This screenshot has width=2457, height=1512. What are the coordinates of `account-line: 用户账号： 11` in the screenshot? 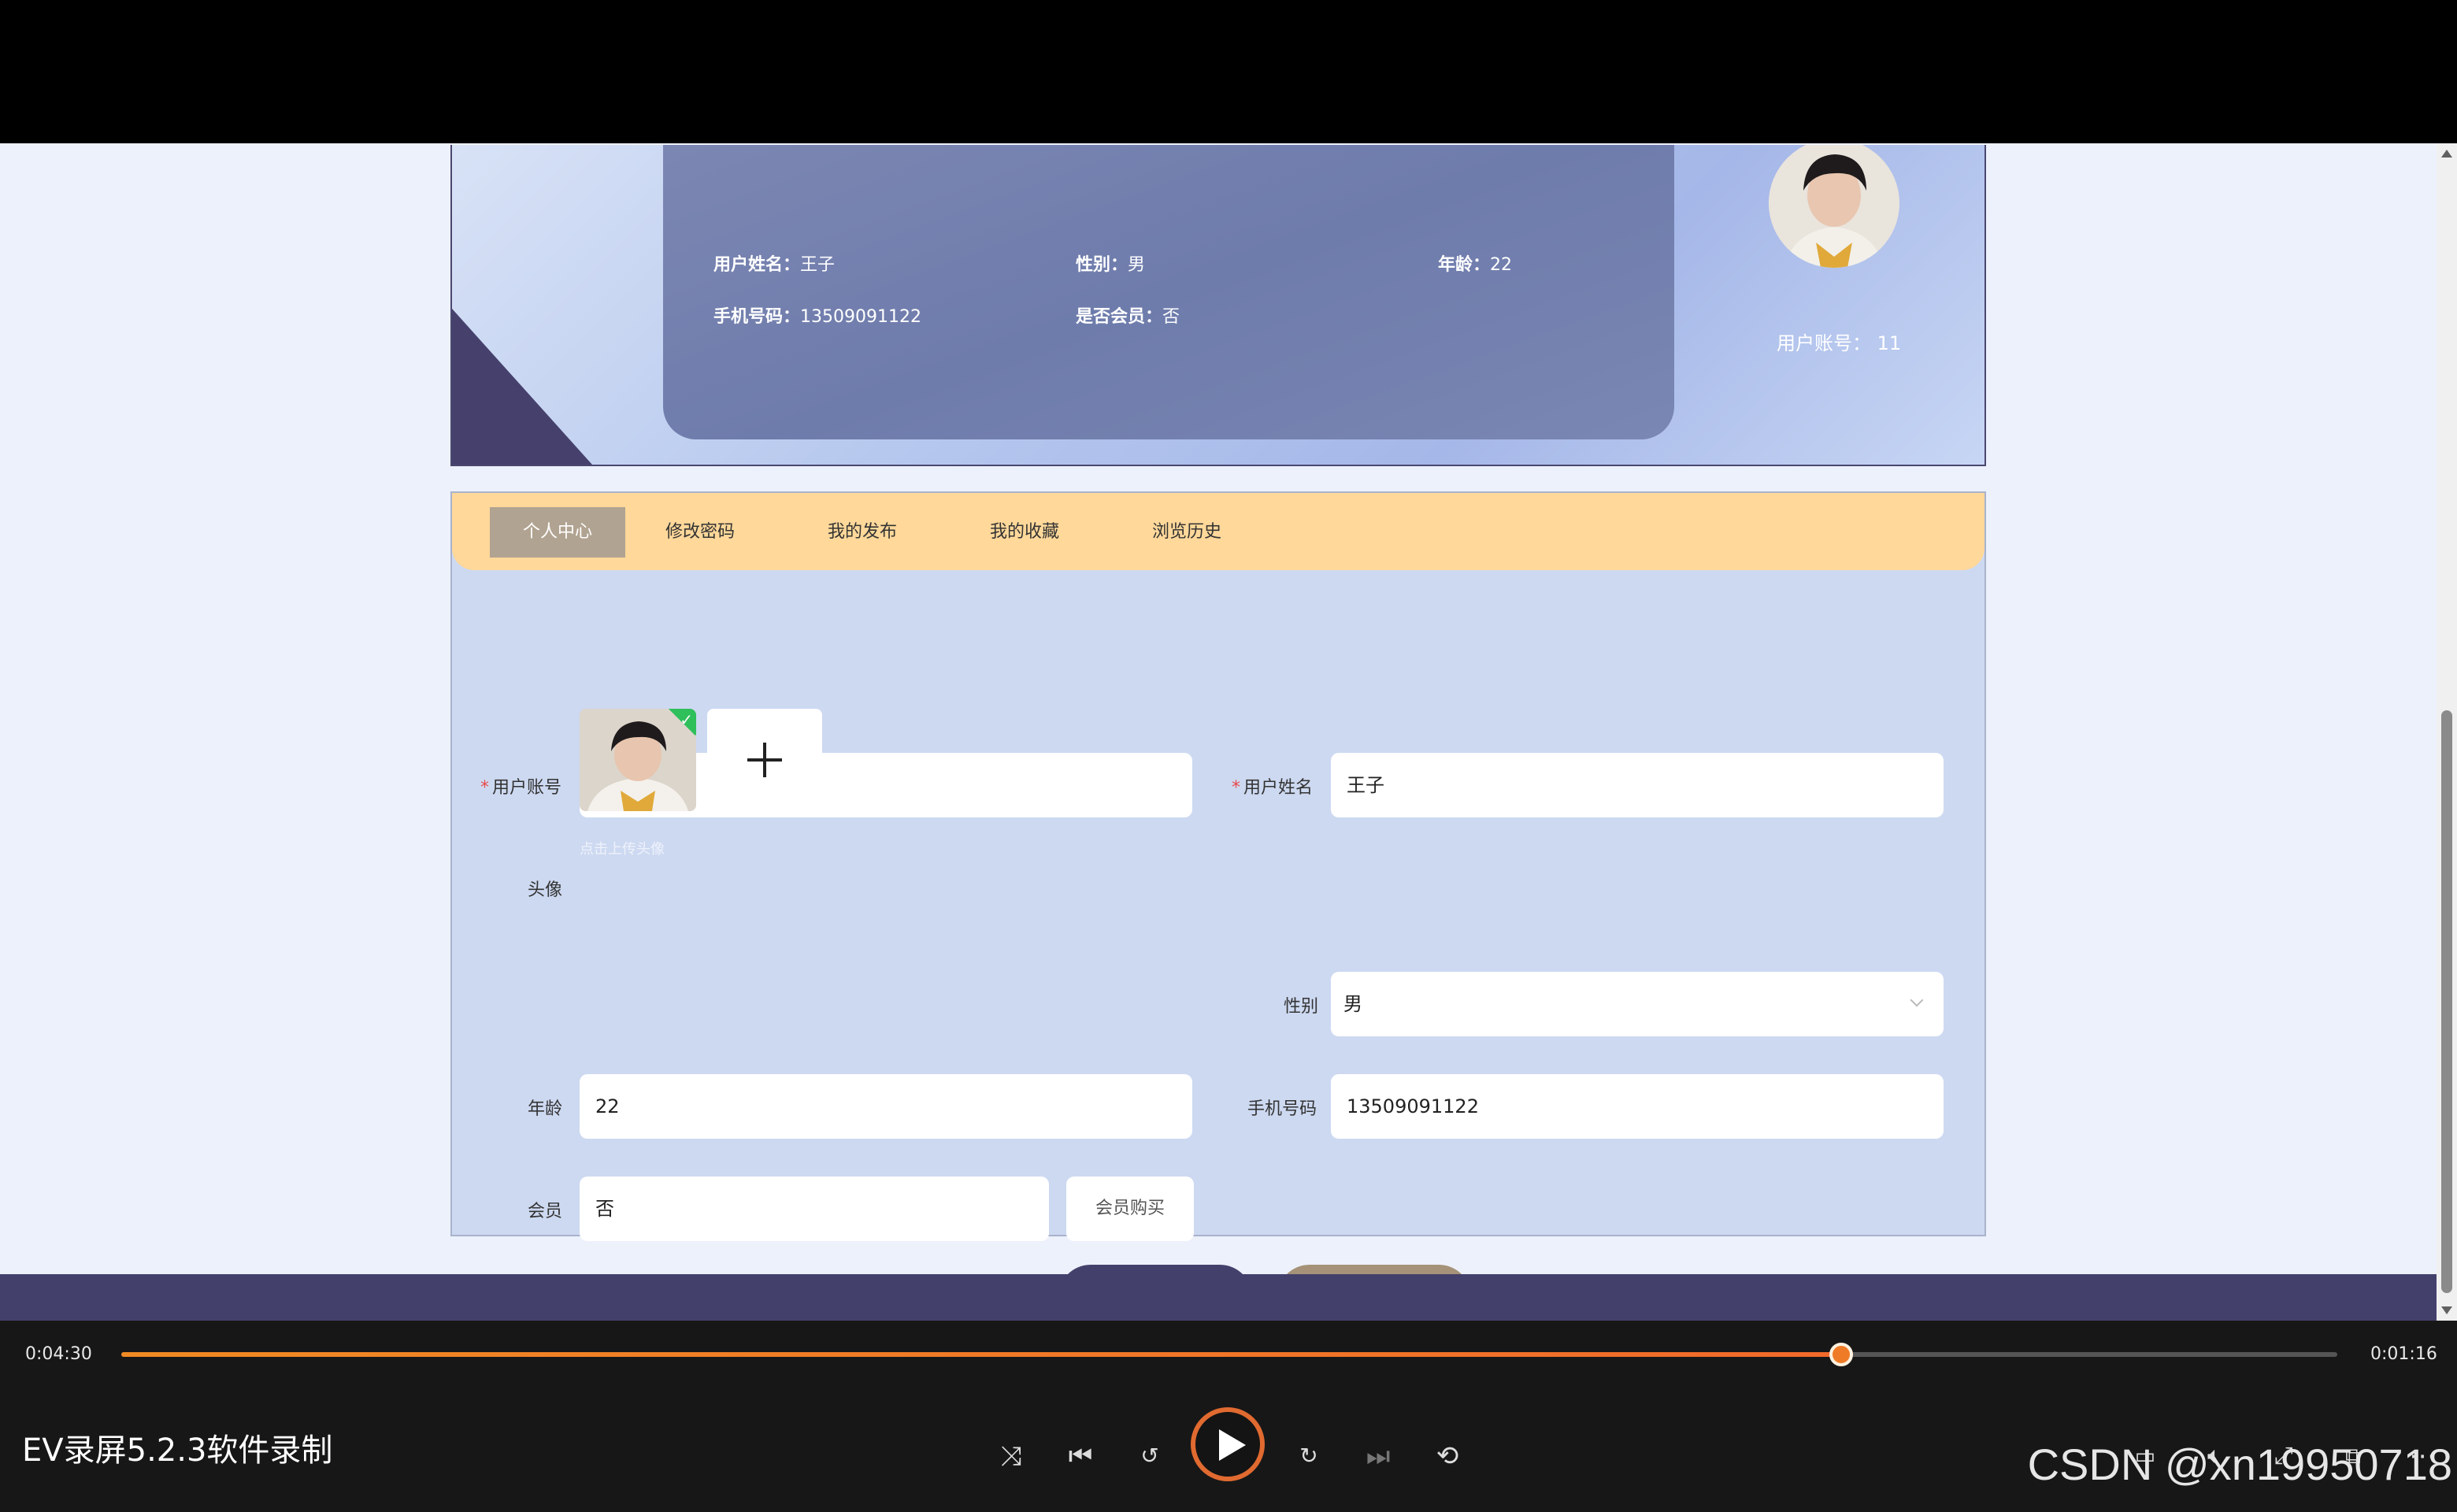 It's located at (1839, 343).